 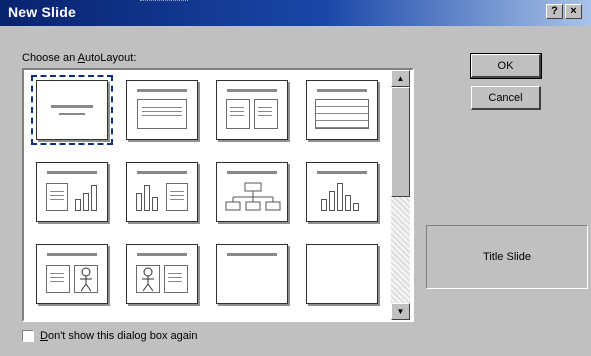 I want to click on title-bar: New Slide ? ×, so click(x=295, y=13).